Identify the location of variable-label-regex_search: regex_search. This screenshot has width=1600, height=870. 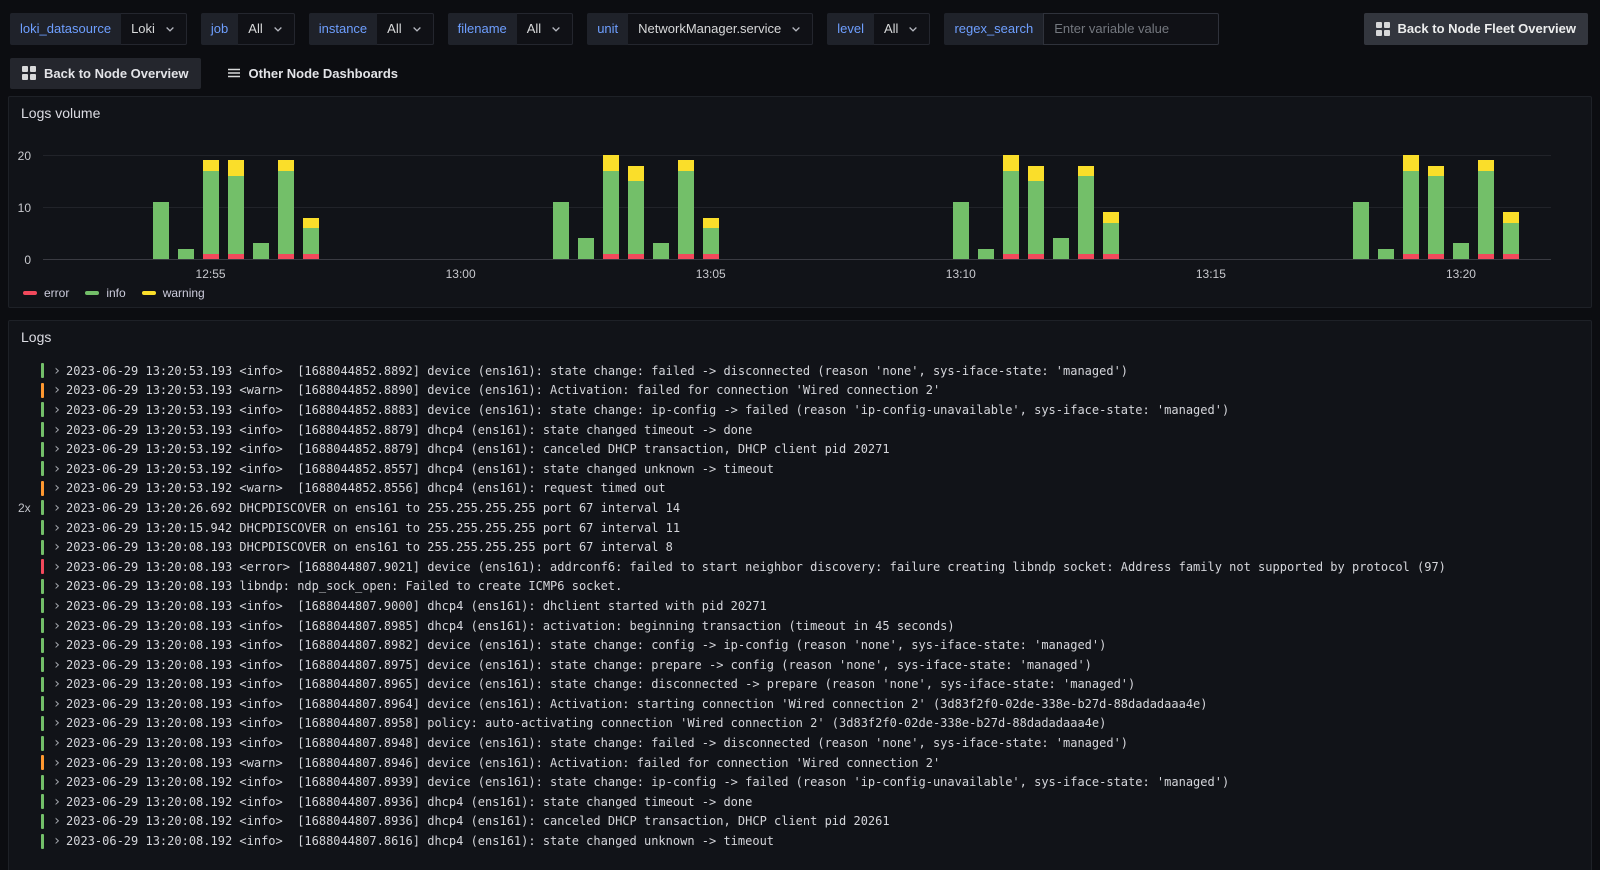
(994, 28).